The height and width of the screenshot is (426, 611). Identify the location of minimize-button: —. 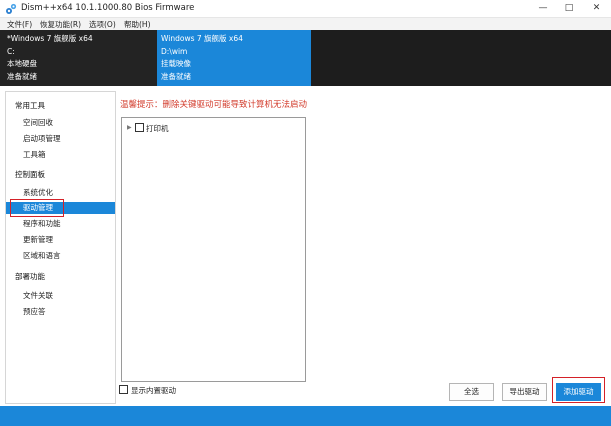
(543, 9).